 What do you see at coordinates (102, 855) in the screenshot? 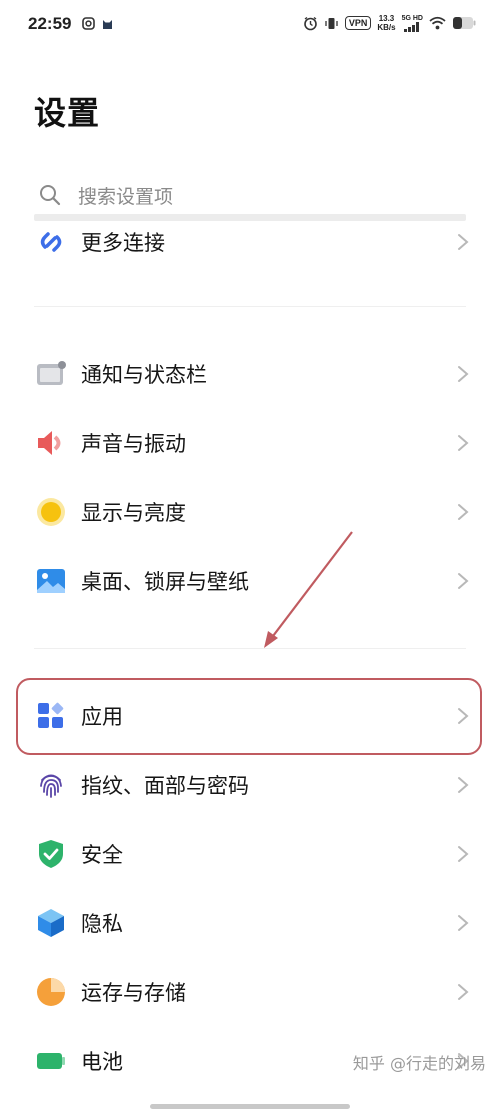
I see `settings-item-label: 安全` at bounding box center [102, 855].